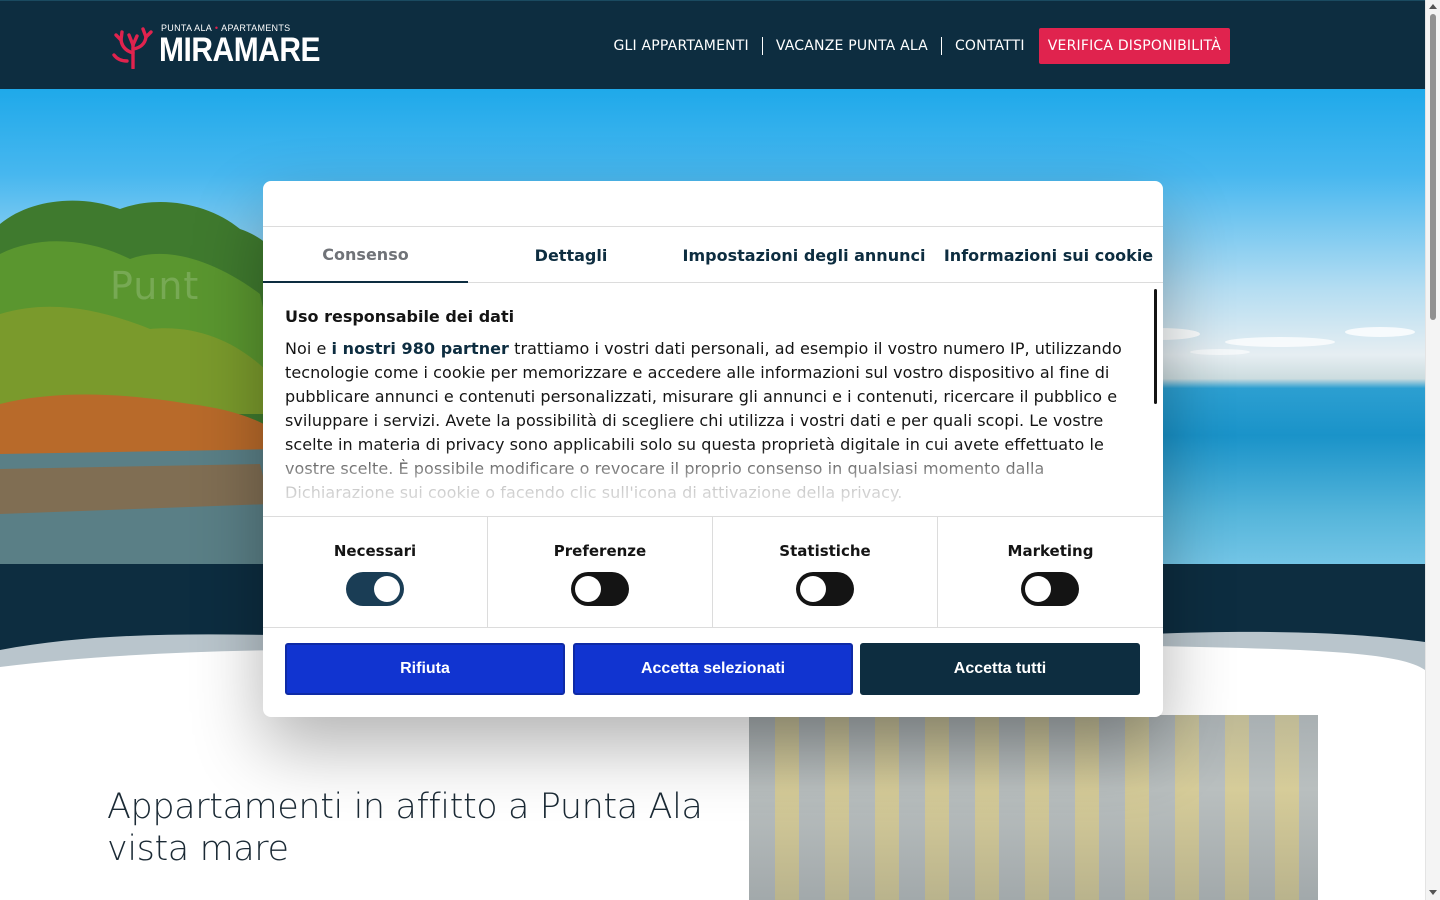 The image size is (1440, 900). What do you see at coordinates (990, 46) in the screenshot?
I see `nav-link-contatti: CONTATTI` at bounding box center [990, 46].